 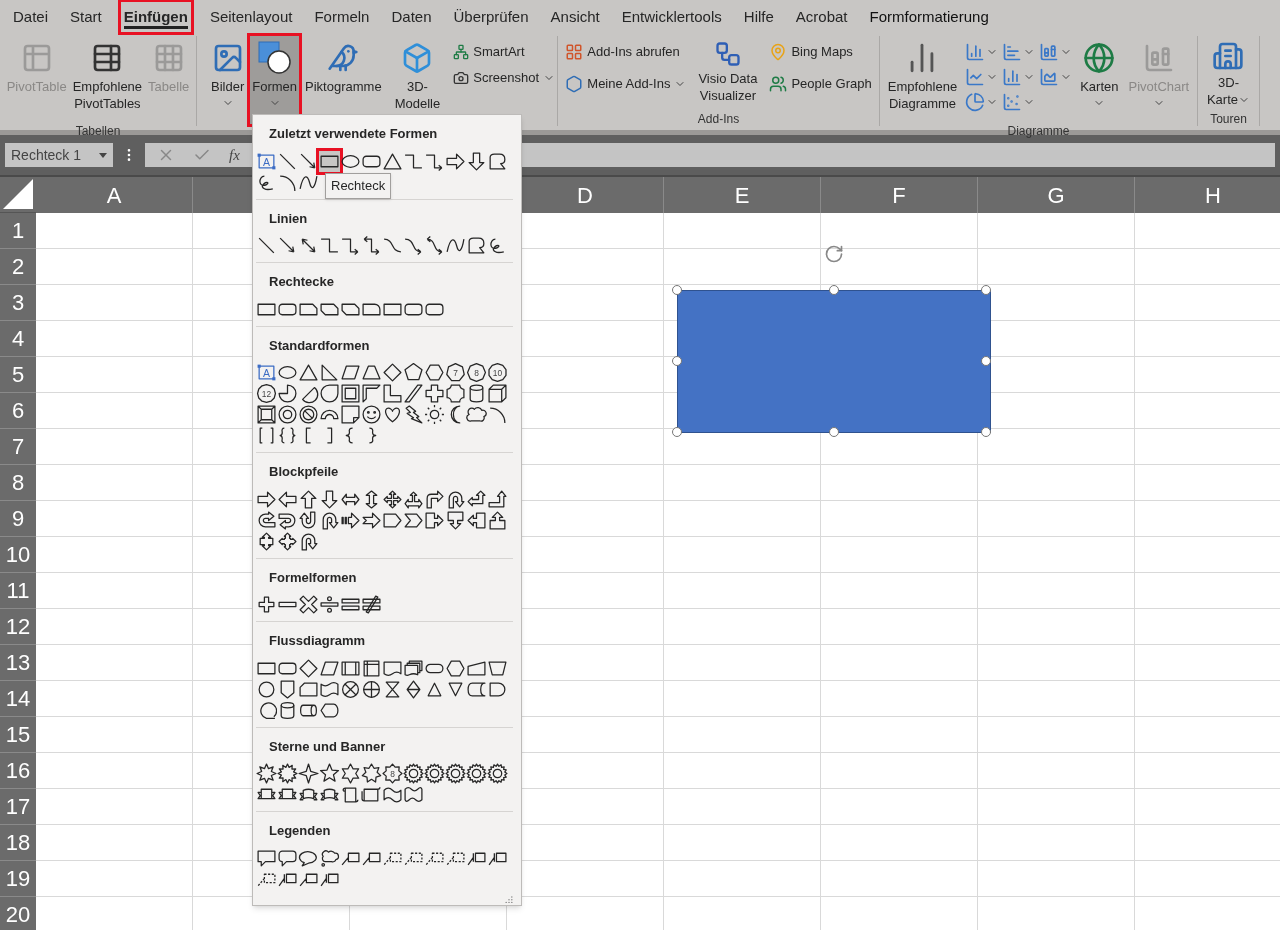 What do you see at coordinates (18, 735) in the screenshot?
I see `row-header: 15` at bounding box center [18, 735].